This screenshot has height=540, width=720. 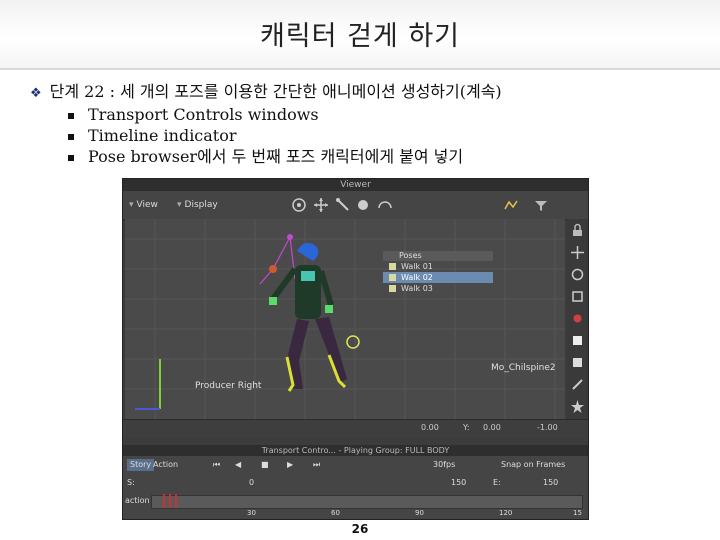 I want to click on move-tool-icon, so click(x=321, y=205).